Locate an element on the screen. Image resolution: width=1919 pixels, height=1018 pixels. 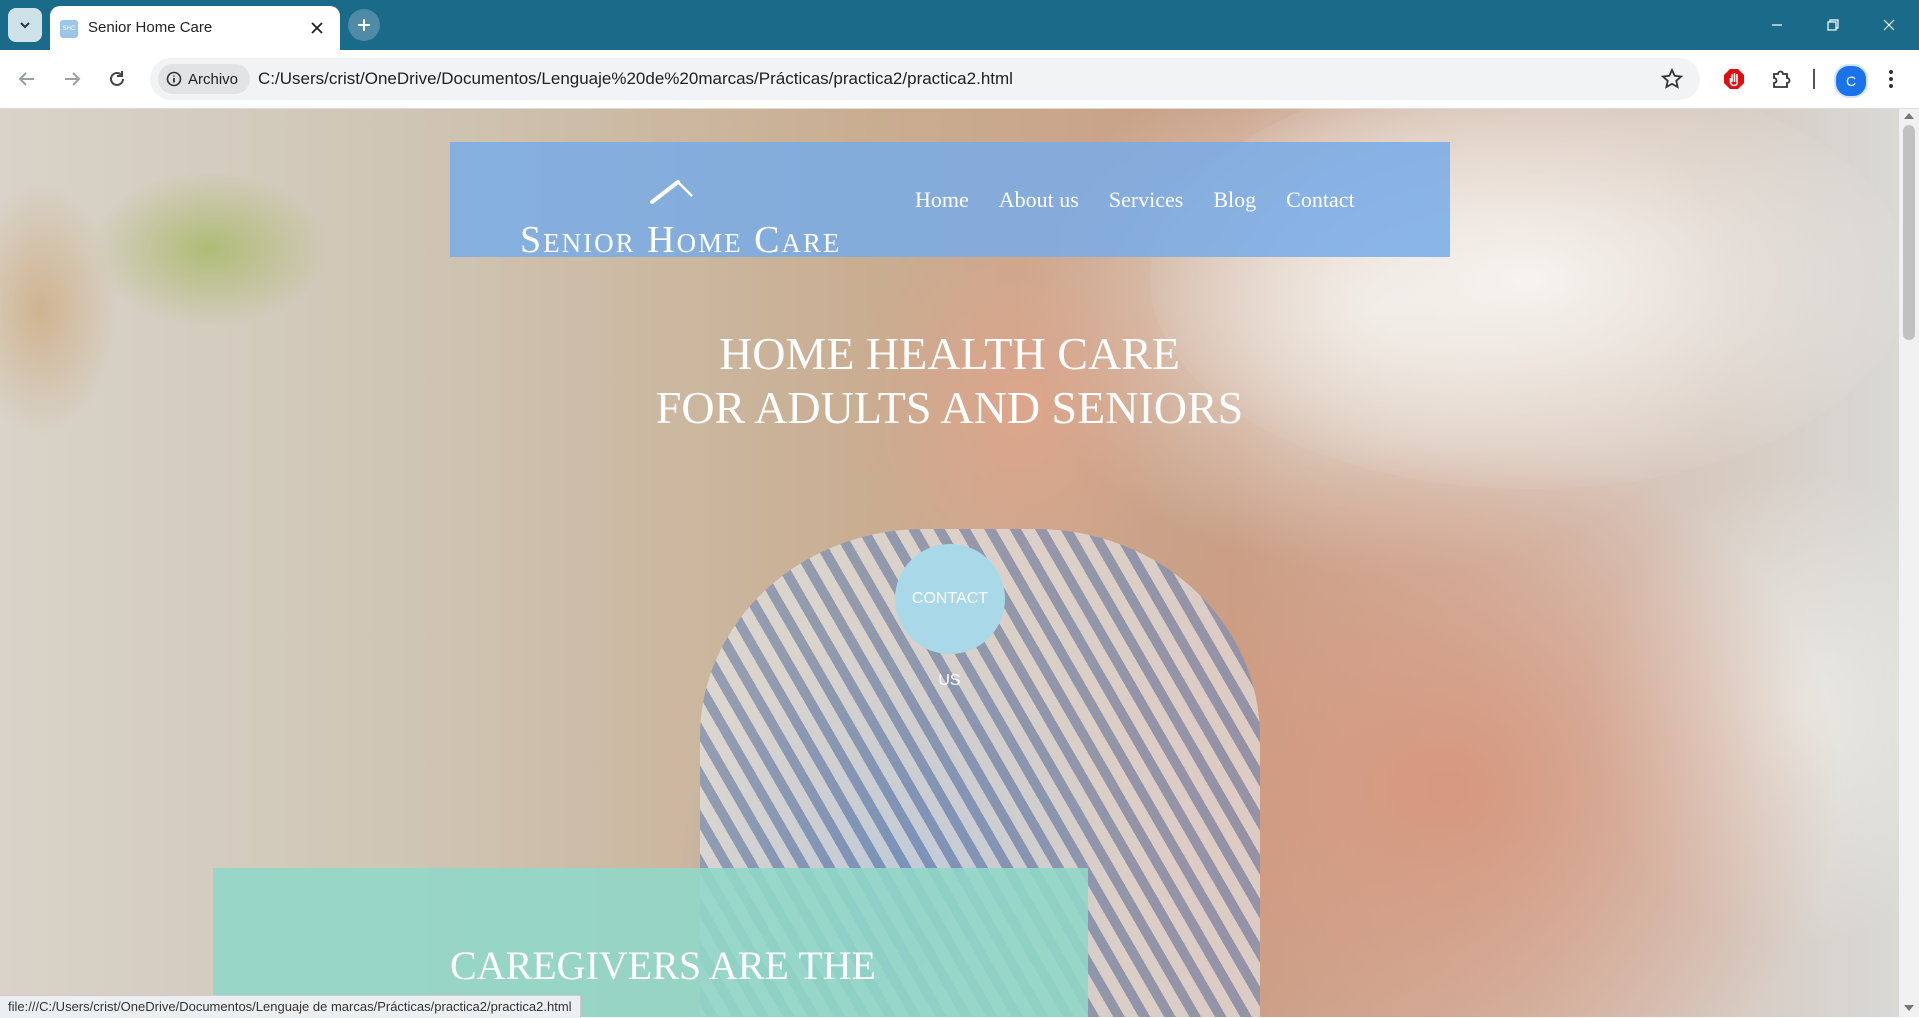
restore-icon is located at coordinates (1833, 25).